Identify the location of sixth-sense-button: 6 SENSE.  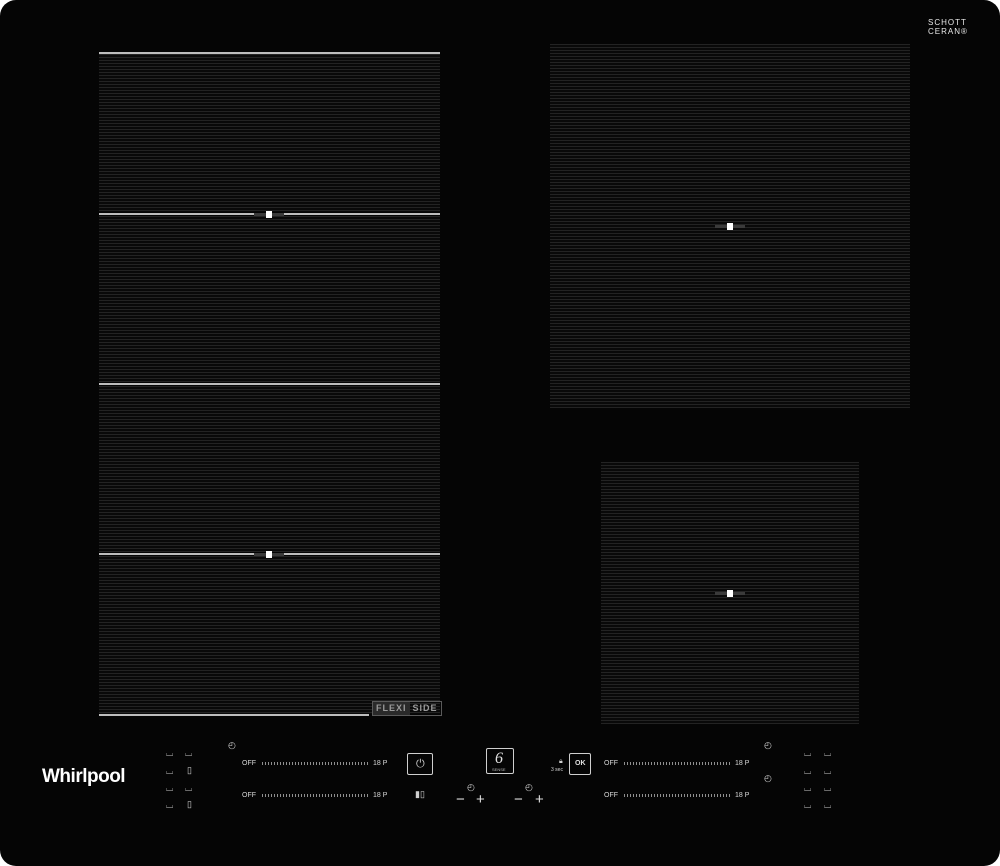
(500, 761).